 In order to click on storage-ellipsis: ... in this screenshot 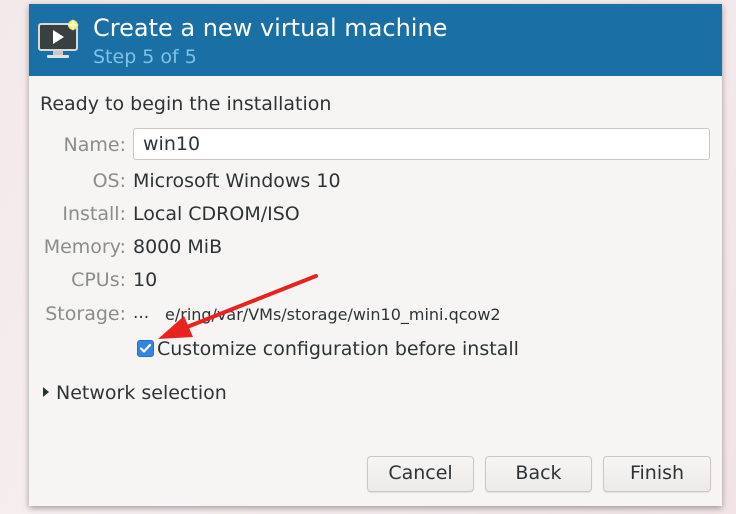, I will do `click(141, 313)`.